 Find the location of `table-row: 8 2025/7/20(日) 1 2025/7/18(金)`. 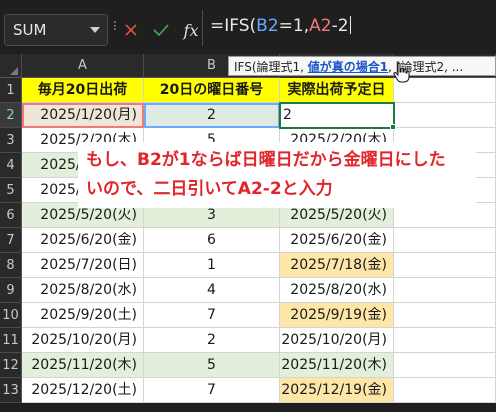

table-row: 8 2025/7/20(日) 1 2025/7/18(金) is located at coordinates (248, 265).